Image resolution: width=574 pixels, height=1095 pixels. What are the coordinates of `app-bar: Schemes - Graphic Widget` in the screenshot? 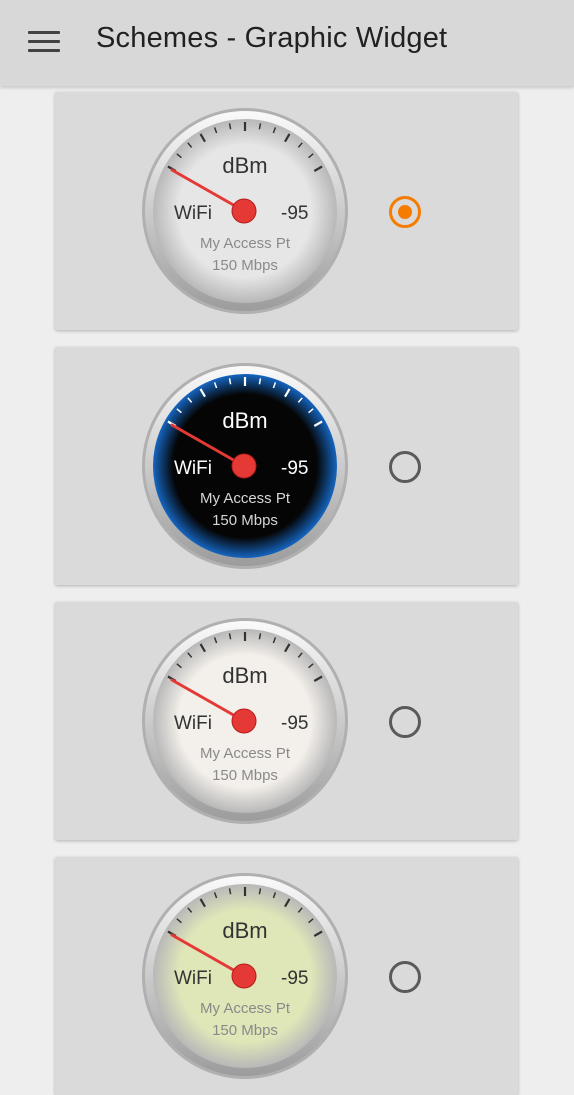 It's located at (287, 43).